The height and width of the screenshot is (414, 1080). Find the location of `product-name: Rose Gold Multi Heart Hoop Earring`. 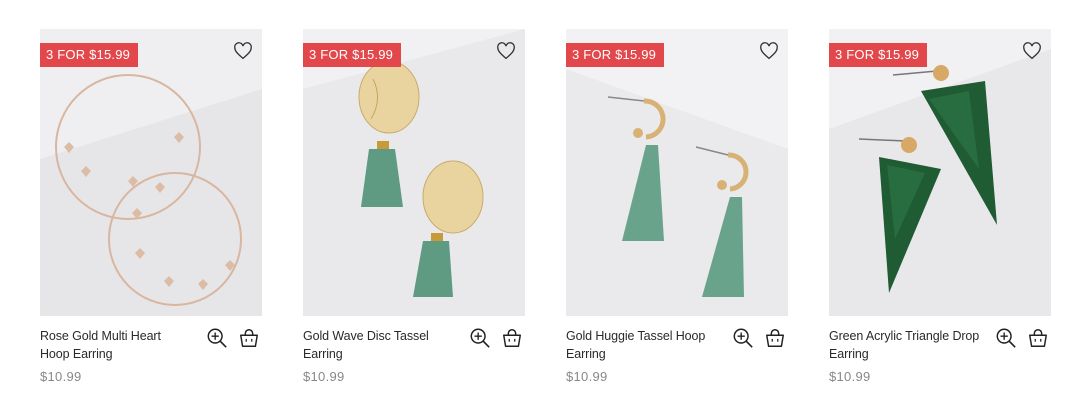

product-name: Rose Gold Multi Heart Hoop Earring is located at coordinates (116, 345).